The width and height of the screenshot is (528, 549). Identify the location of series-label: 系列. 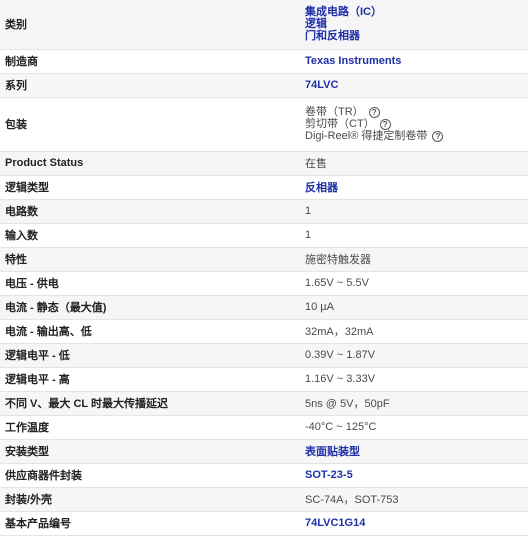
(150, 85).